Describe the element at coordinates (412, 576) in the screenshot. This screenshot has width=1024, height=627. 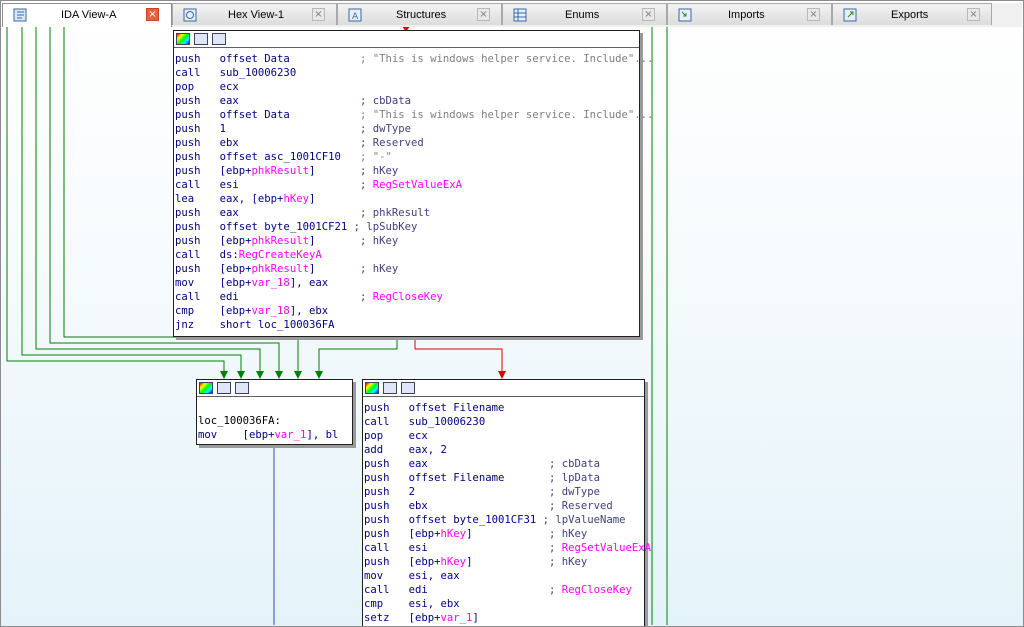
I see `asm-line: mov esi, eax` at that location.